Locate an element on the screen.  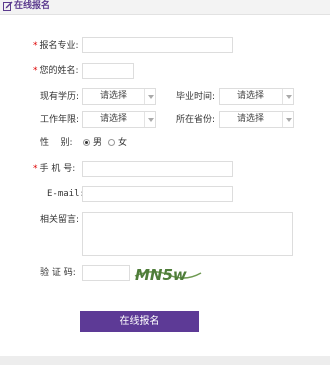
gender-label: 性 别: is located at coordinates (56, 143).